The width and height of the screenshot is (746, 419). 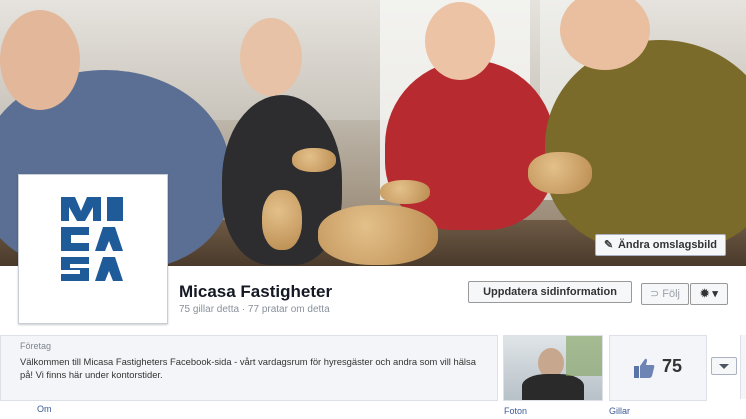 I want to click on change-cover-button: ✎ Ändra omslagsbild, so click(x=660, y=245).